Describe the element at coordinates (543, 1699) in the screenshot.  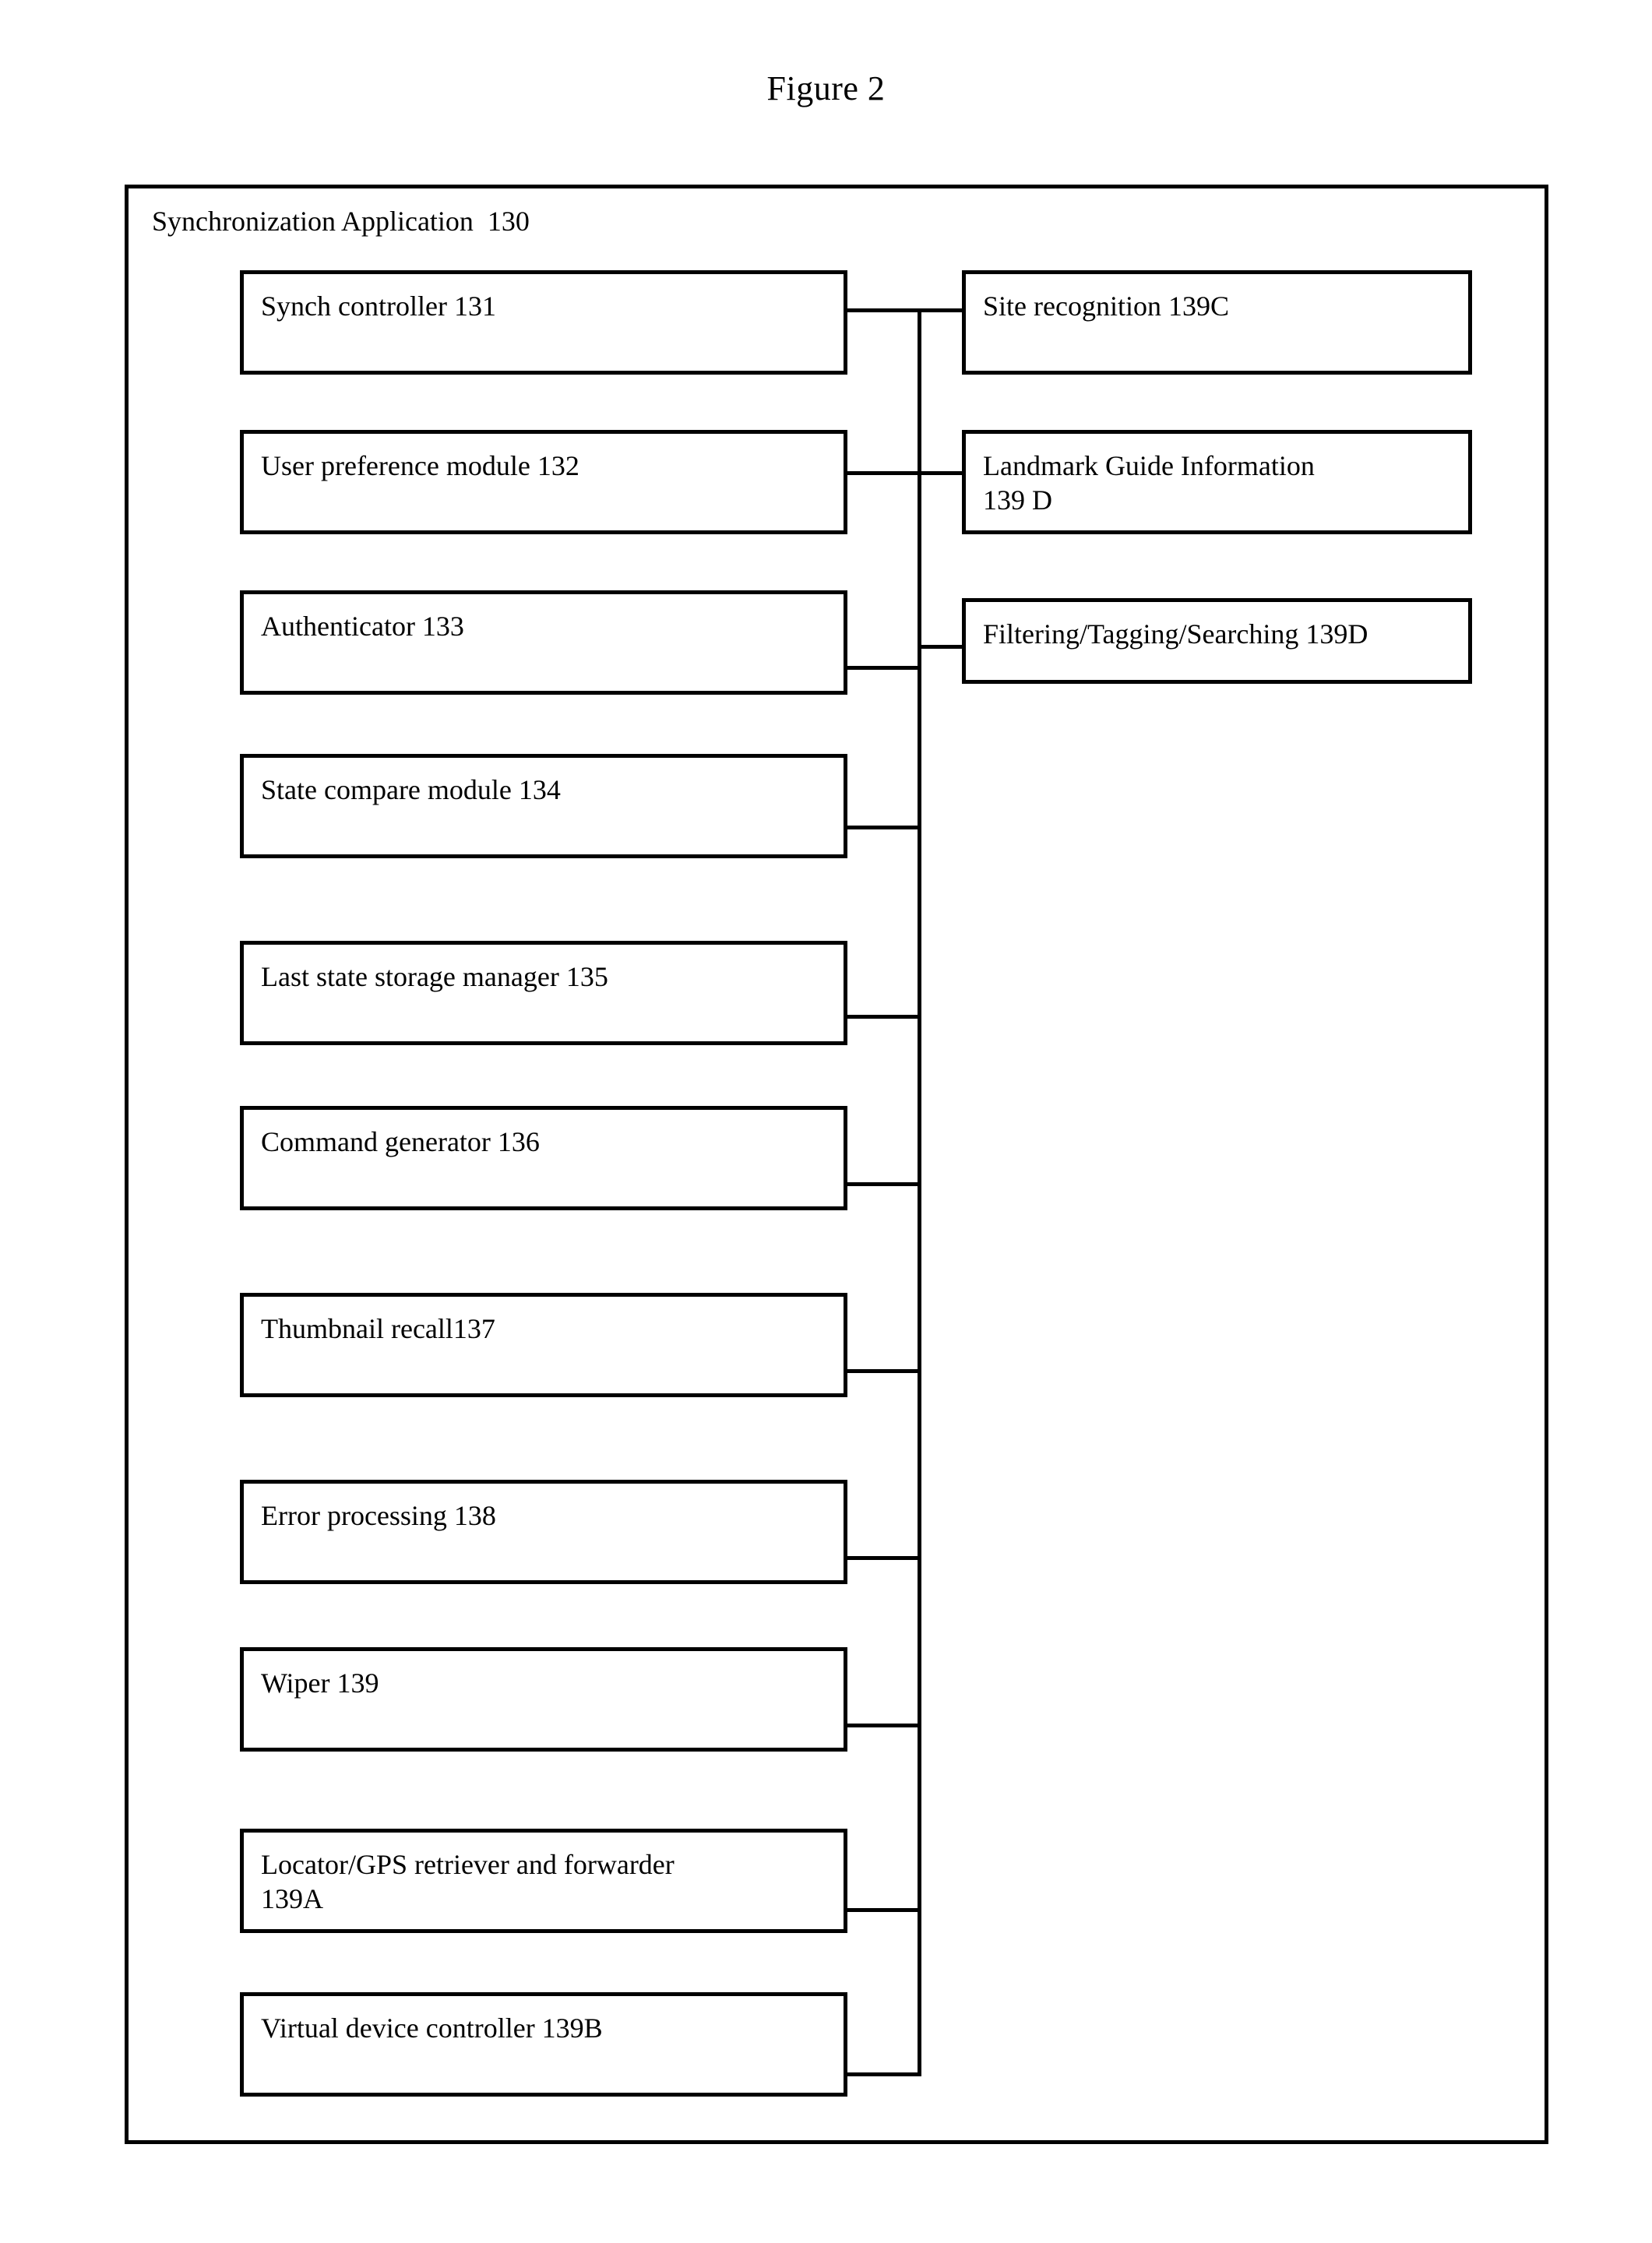
I see `module-box-wiper: Wiper 139` at that location.